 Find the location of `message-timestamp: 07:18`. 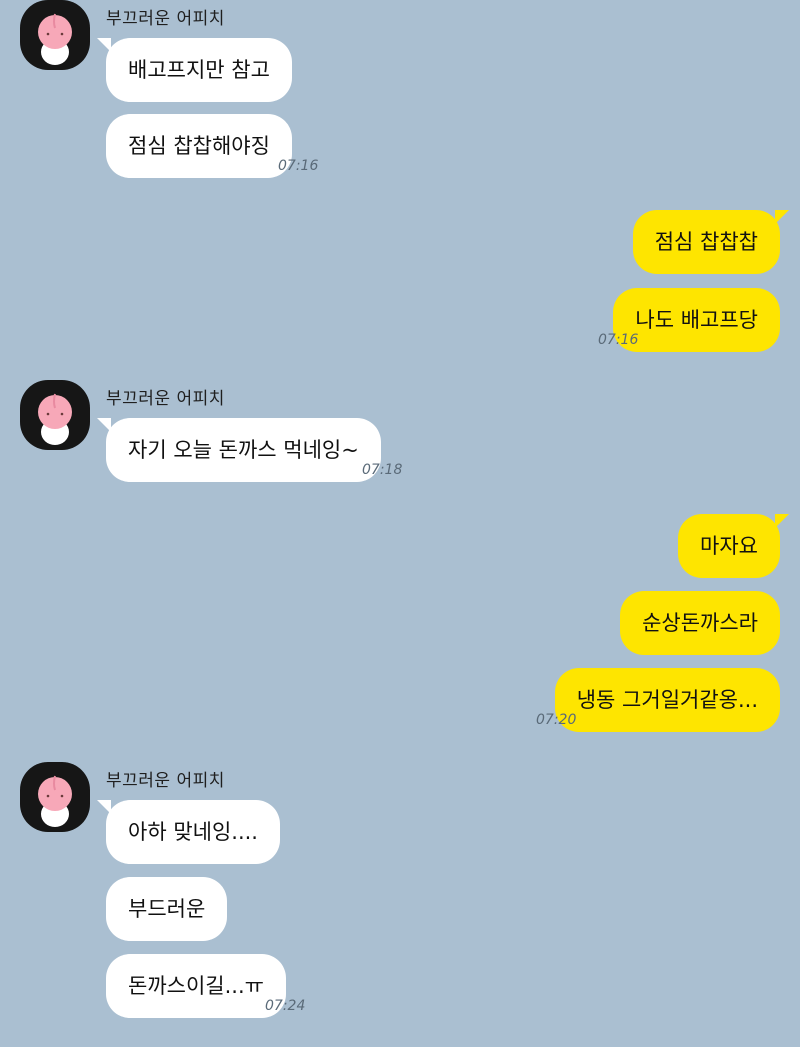

message-timestamp: 07:18 is located at coordinates (382, 470).